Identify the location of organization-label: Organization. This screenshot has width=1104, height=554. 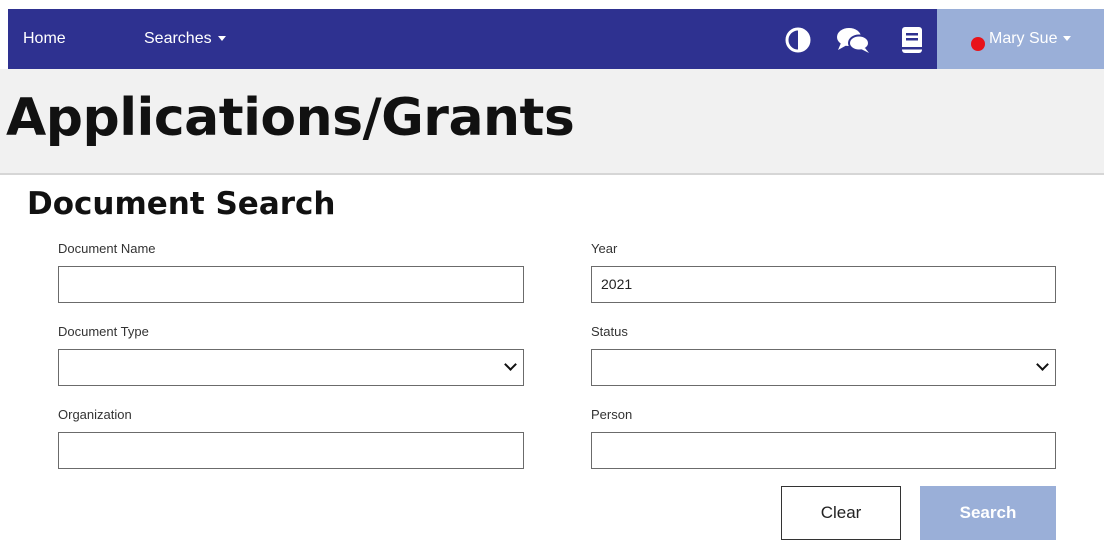
(95, 414).